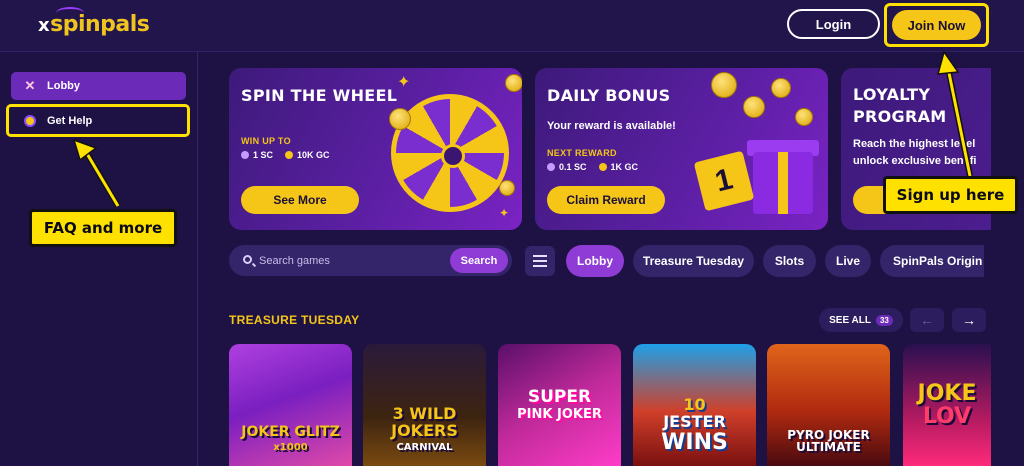  I want to click on banner-reward: 1 SC 10K GC, so click(285, 155).